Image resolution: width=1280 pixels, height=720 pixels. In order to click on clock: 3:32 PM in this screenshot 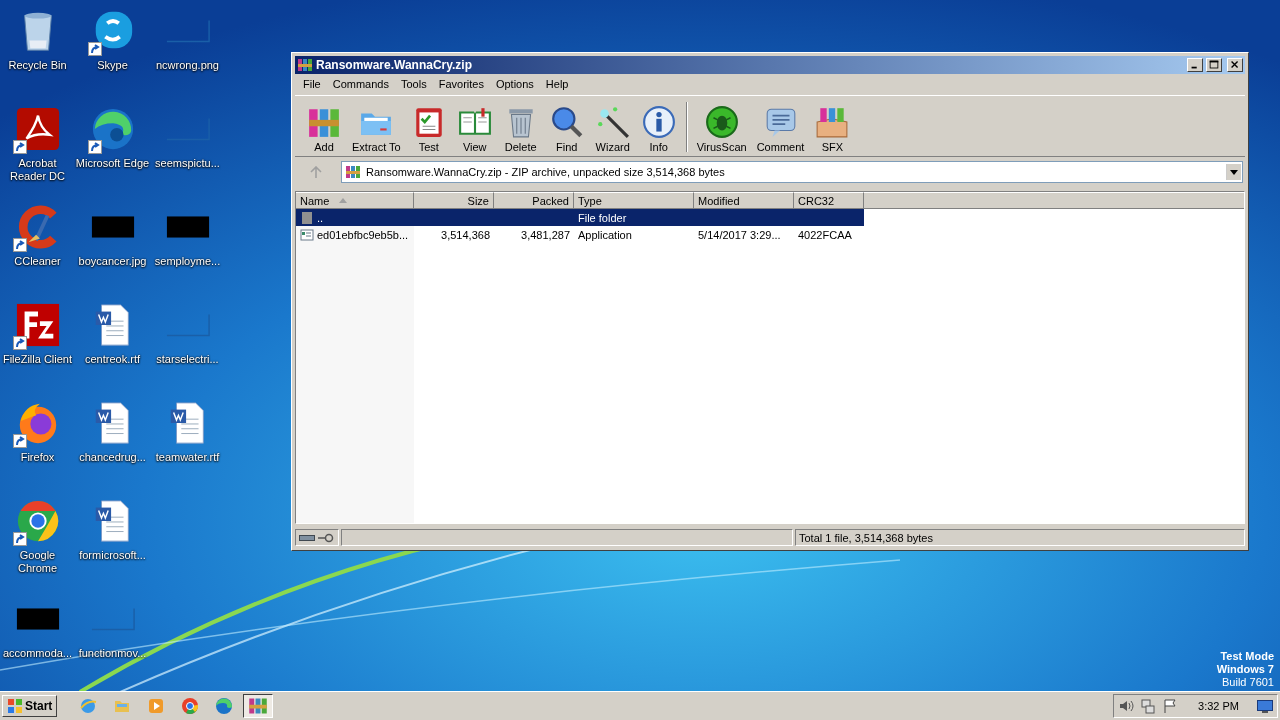, I will do `click(1218, 706)`.